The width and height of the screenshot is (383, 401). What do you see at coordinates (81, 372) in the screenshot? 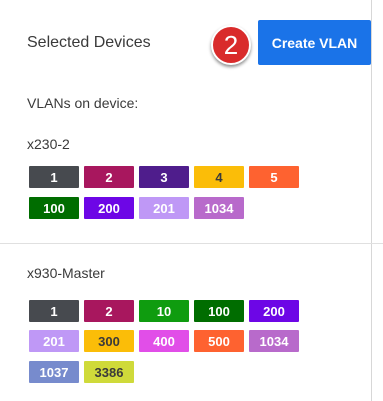
I see `vlan-chip-row: 1037 3386` at bounding box center [81, 372].